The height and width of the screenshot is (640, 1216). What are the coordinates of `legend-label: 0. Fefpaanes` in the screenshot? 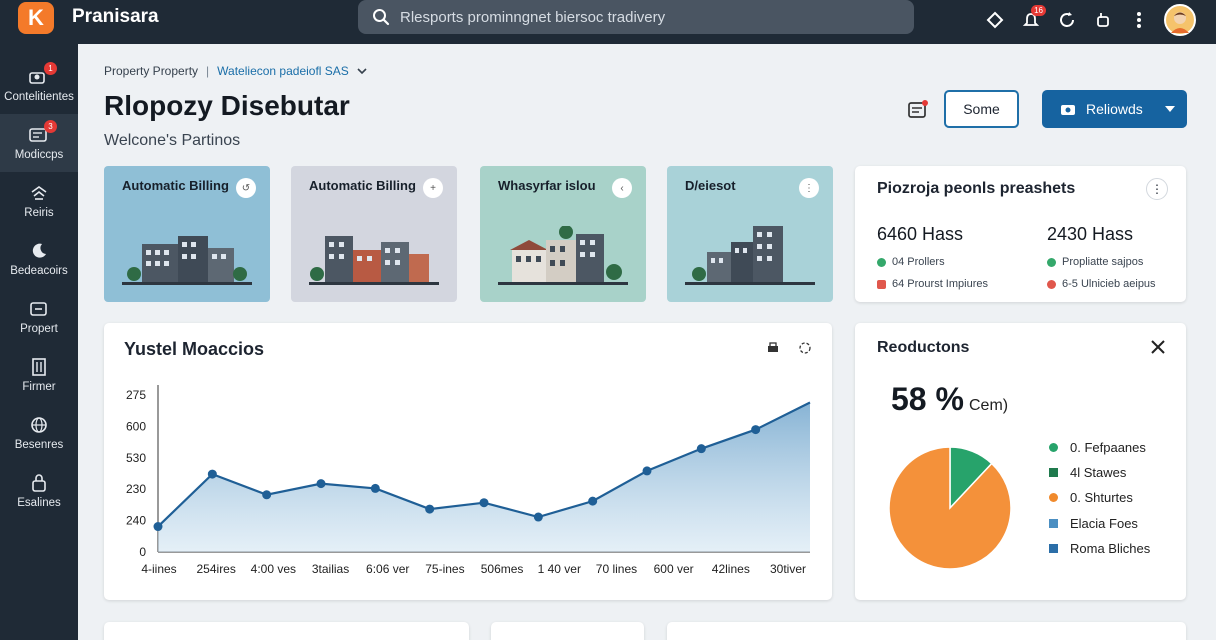 It's located at (1108, 448).